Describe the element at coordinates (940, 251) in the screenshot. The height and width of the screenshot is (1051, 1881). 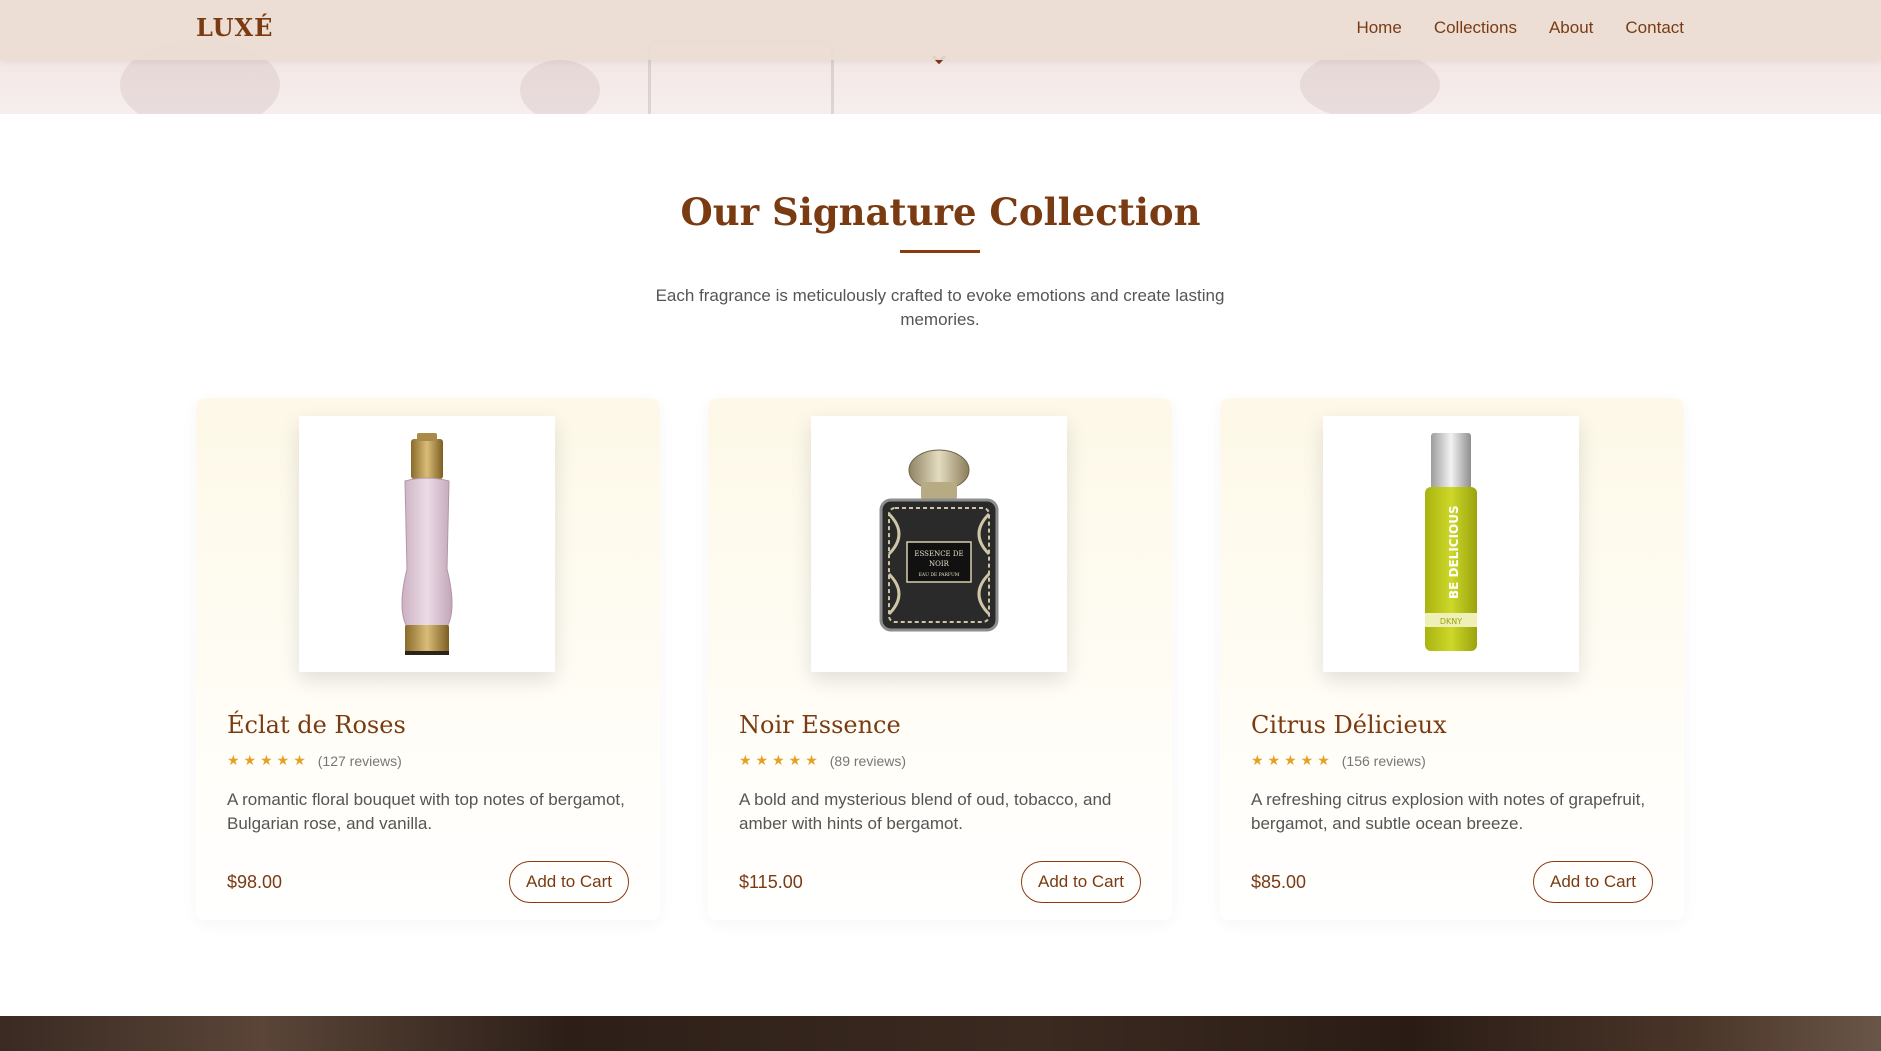
I see `title-underline` at that location.